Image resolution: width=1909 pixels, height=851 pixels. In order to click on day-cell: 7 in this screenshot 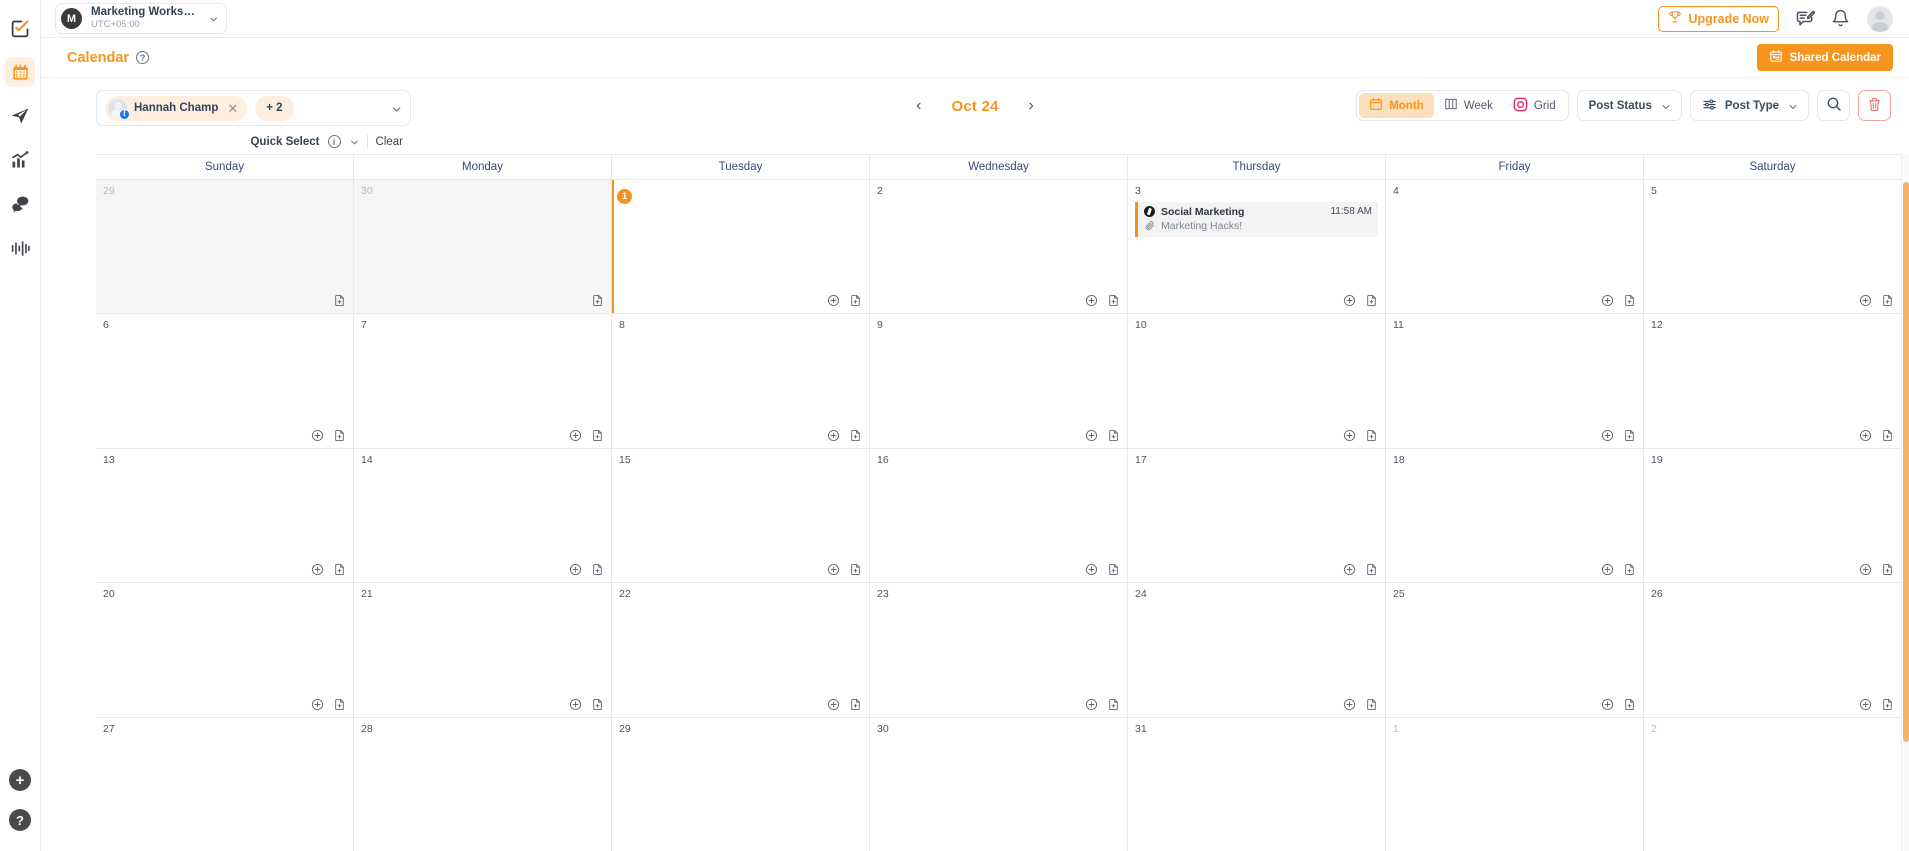, I will do `click(483, 381)`.